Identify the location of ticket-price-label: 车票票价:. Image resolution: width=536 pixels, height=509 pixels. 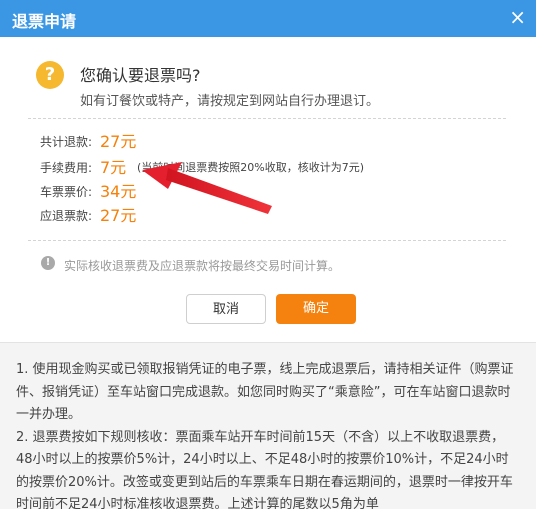
(66, 191).